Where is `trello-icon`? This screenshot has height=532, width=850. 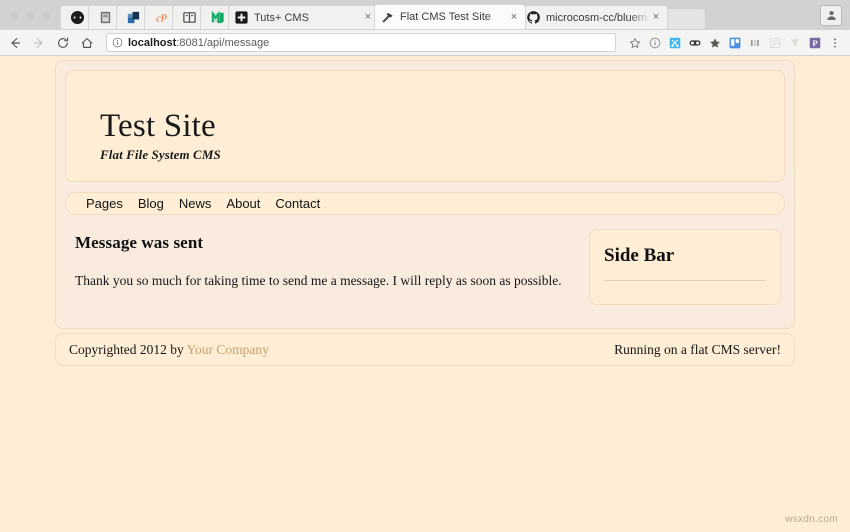
trello-icon is located at coordinates (734, 42).